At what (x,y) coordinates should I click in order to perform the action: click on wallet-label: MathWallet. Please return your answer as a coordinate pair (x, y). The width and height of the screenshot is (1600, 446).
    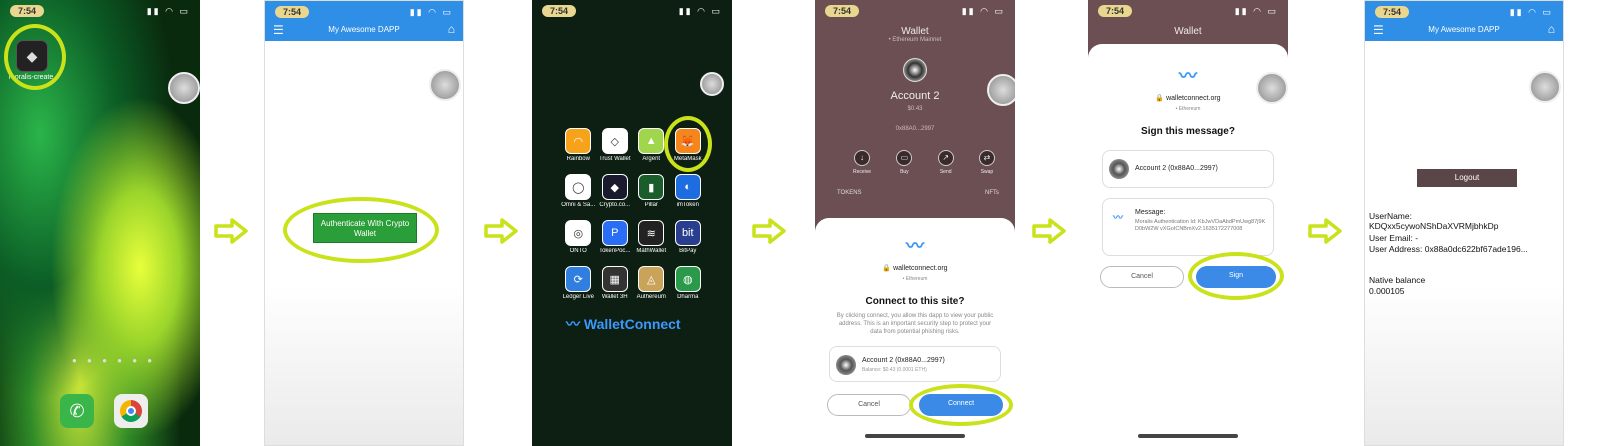
    Looking at the image, I should click on (651, 251).